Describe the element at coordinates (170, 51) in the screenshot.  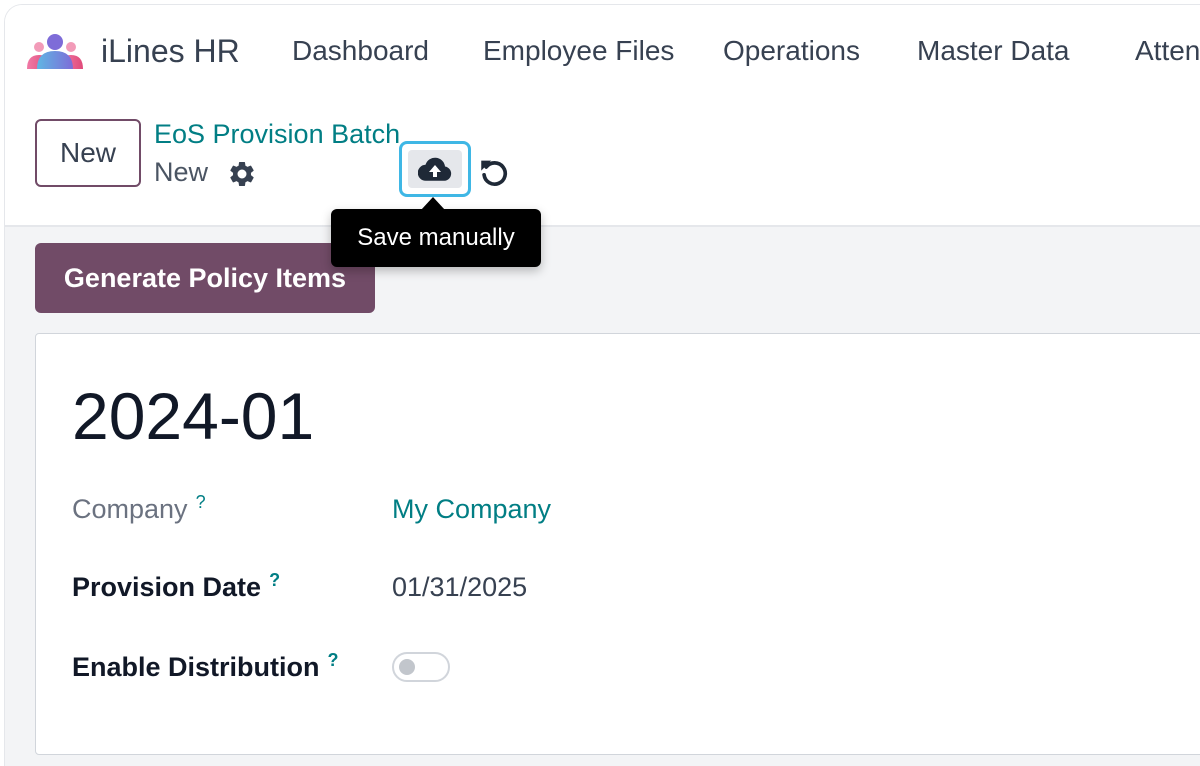
I see `app-brand-name: iLines HR` at that location.